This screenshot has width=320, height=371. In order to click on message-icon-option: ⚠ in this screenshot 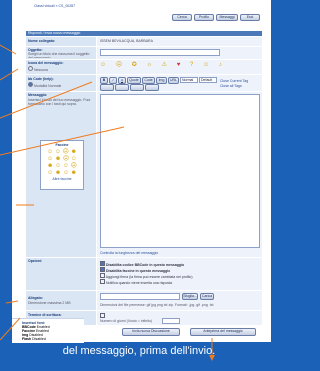, I will do `click(164, 65)`.